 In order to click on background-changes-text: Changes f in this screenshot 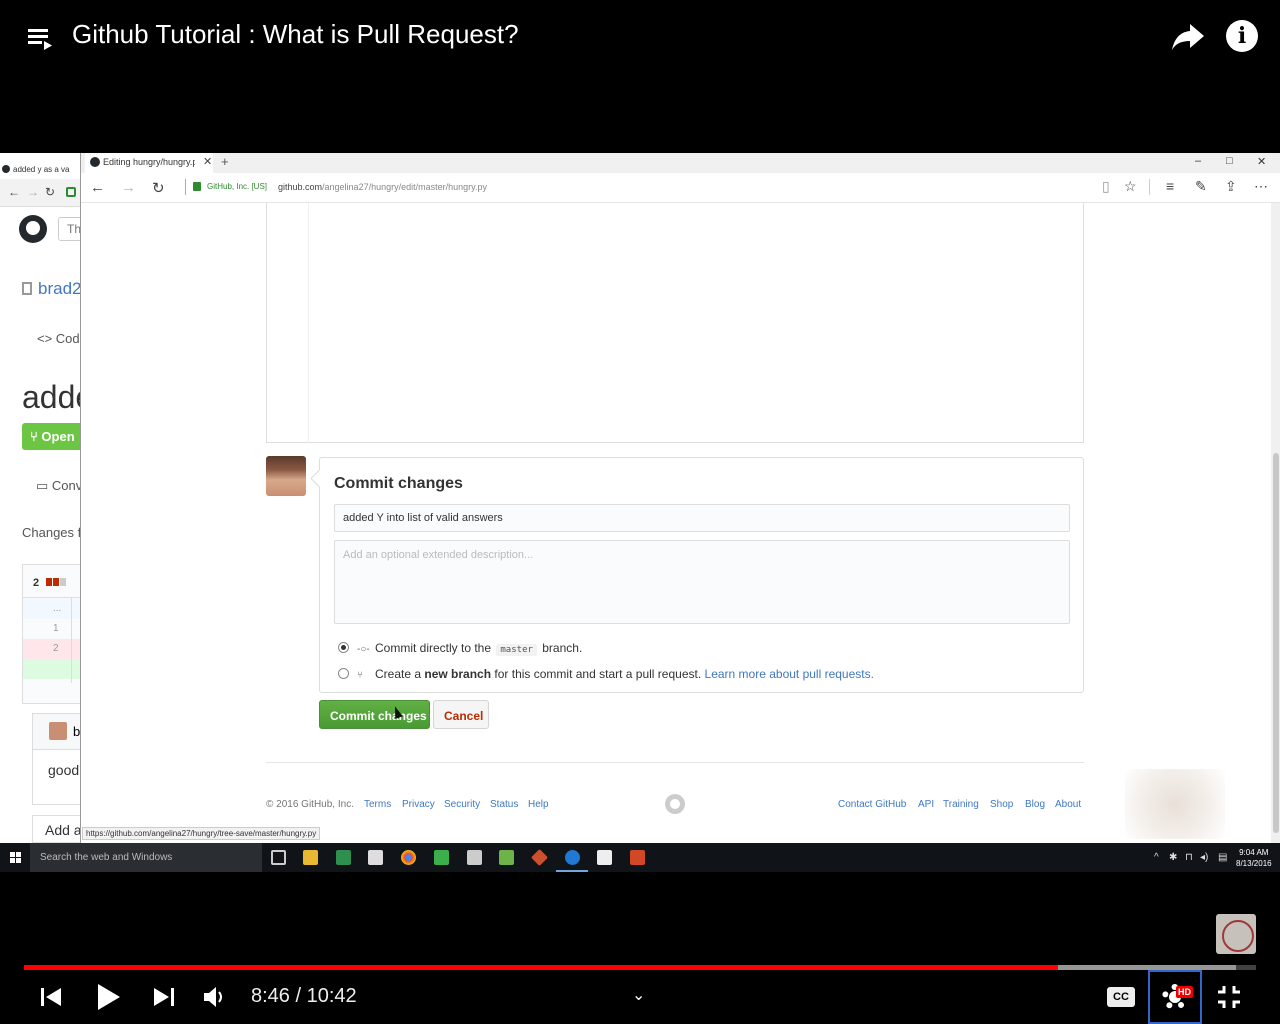, I will do `click(52, 532)`.